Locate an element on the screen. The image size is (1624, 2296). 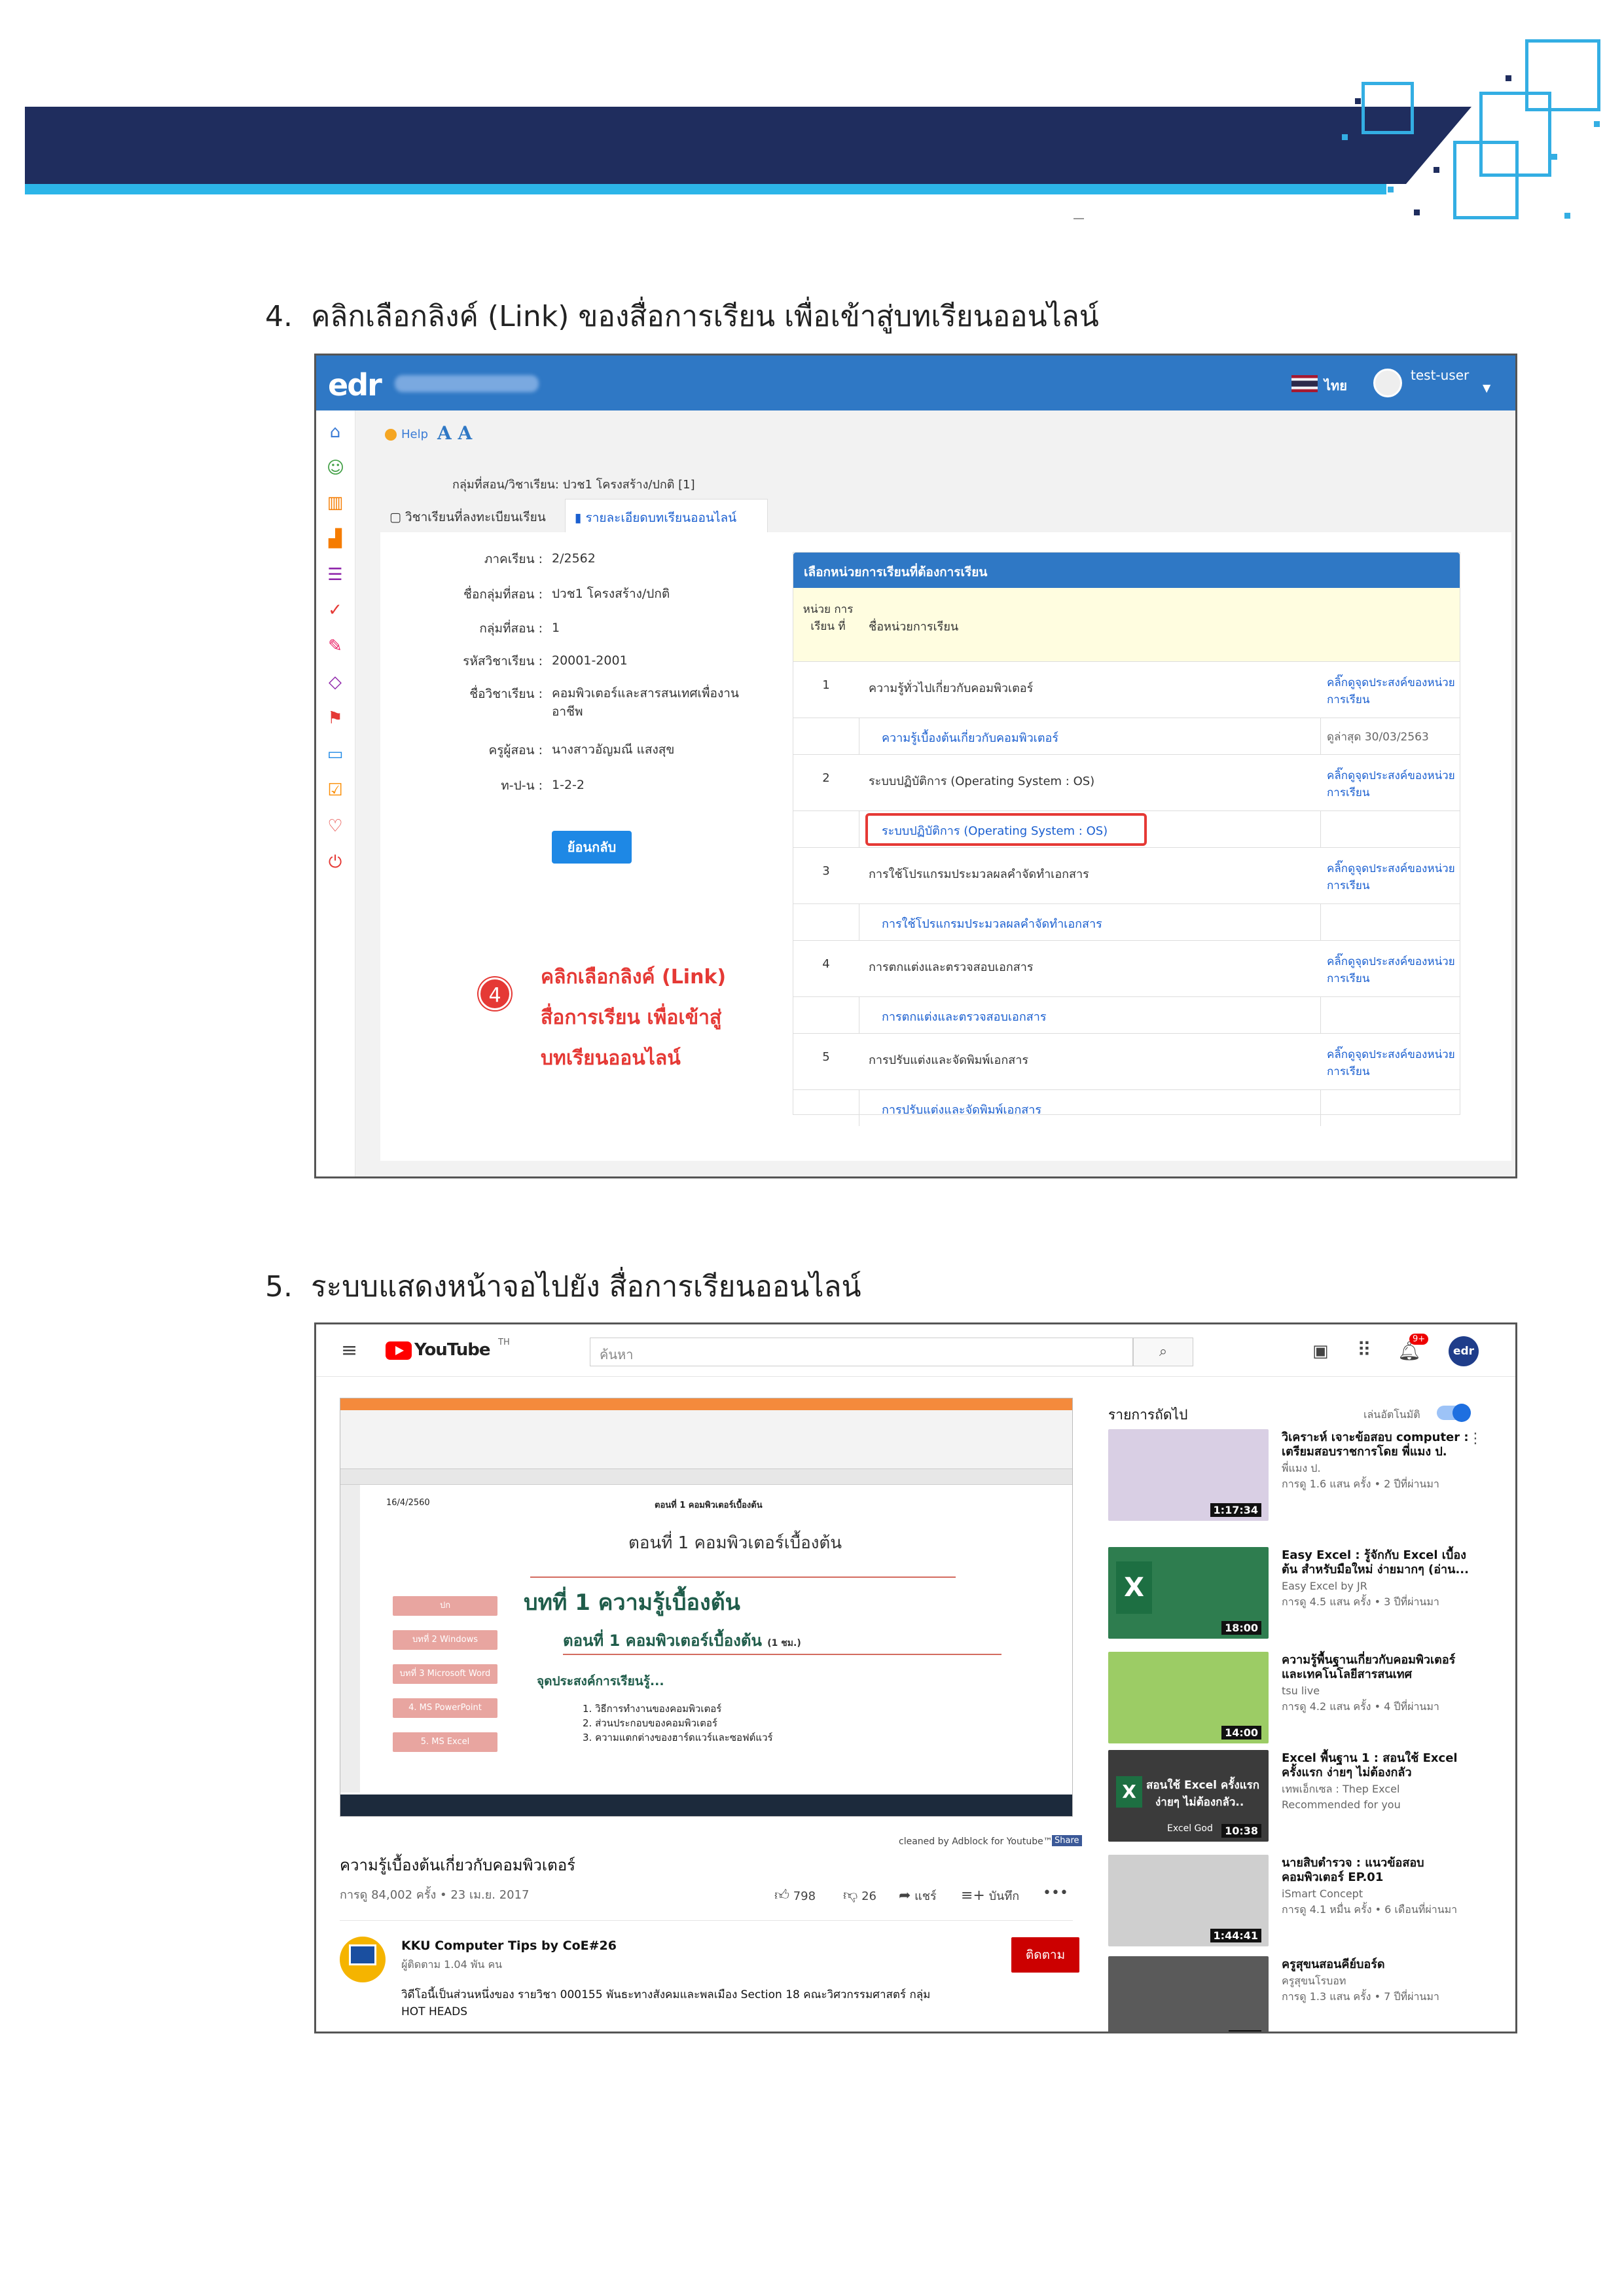
help-link: Help is located at coordinates (414, 434).